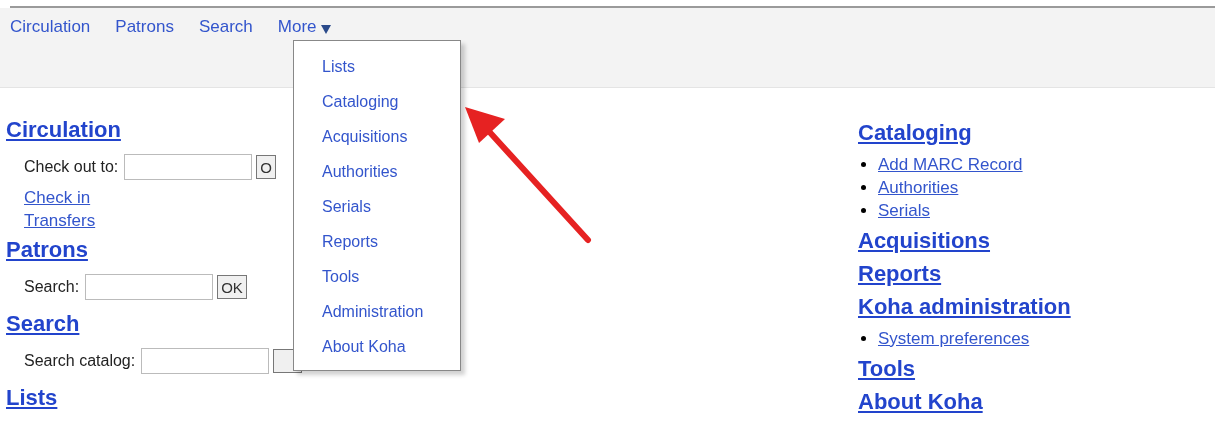 Image resolution: width=1215 pixels, height=441 pixels. Describe the element at coordinates (232, 287) in the screenshot. I see `ok-button: OK` at that location.